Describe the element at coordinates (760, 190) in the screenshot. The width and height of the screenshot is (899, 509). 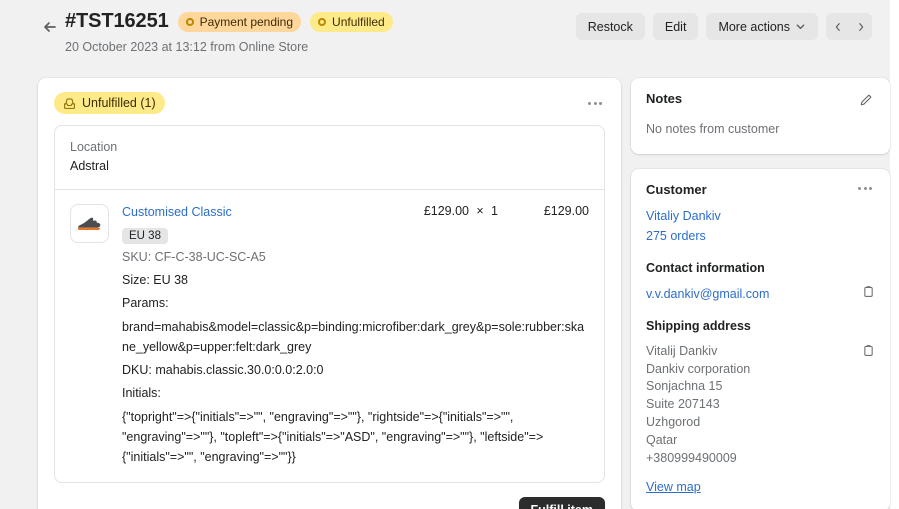
I see `customer-card-header: Customer` at that location.